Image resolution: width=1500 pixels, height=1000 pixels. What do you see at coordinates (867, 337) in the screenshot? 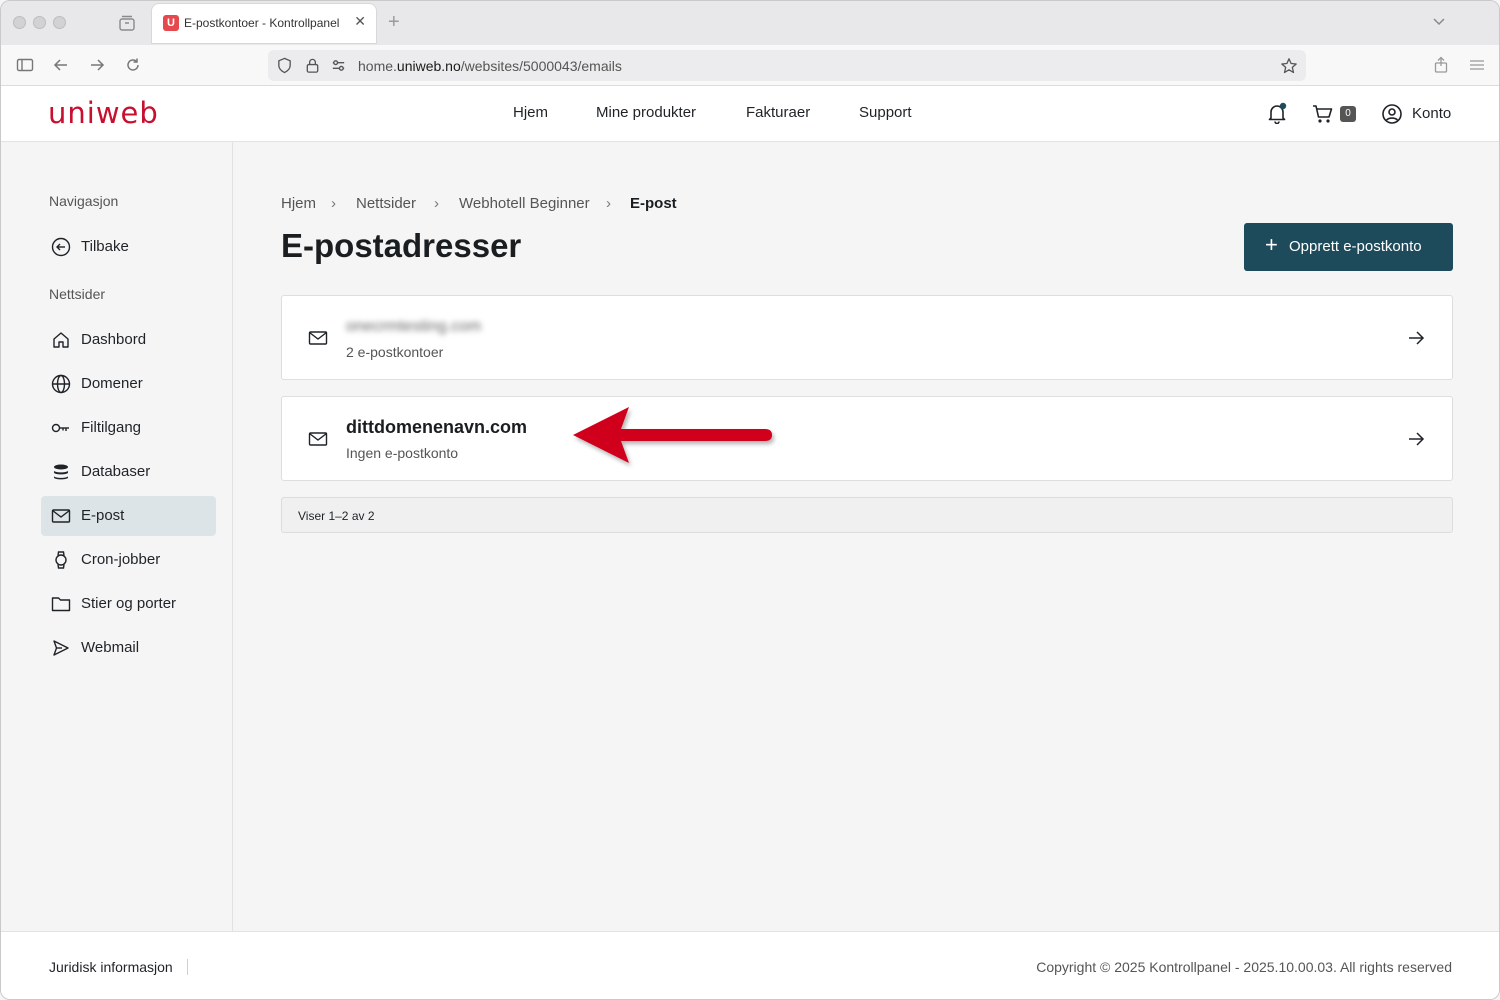
I see `domain-card: onecrmtesting.com 2 e-postkontoer` at bounding box center [867, 337].